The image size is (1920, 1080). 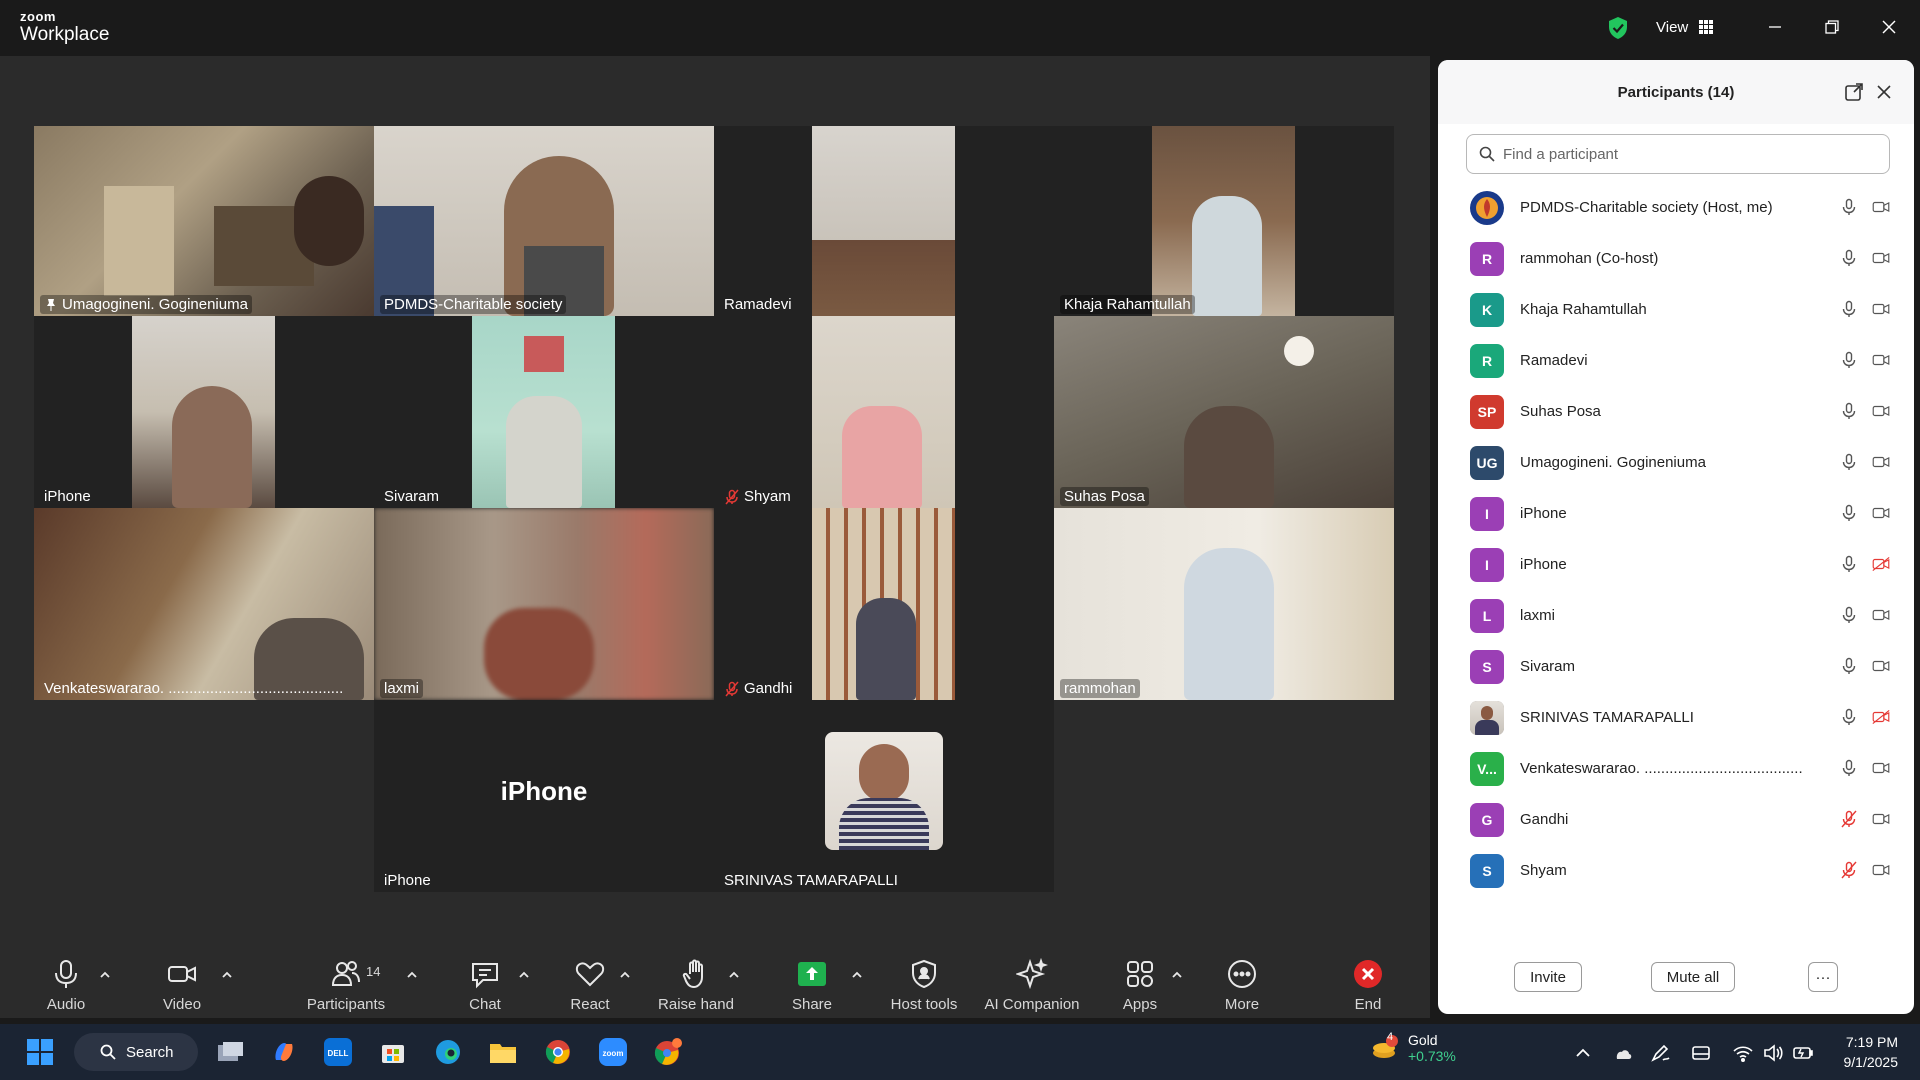 What do you see at coordinates (857, 975) in the screenshot?
I see `share-options-chevron-icon` at bounding box center [857, 975].